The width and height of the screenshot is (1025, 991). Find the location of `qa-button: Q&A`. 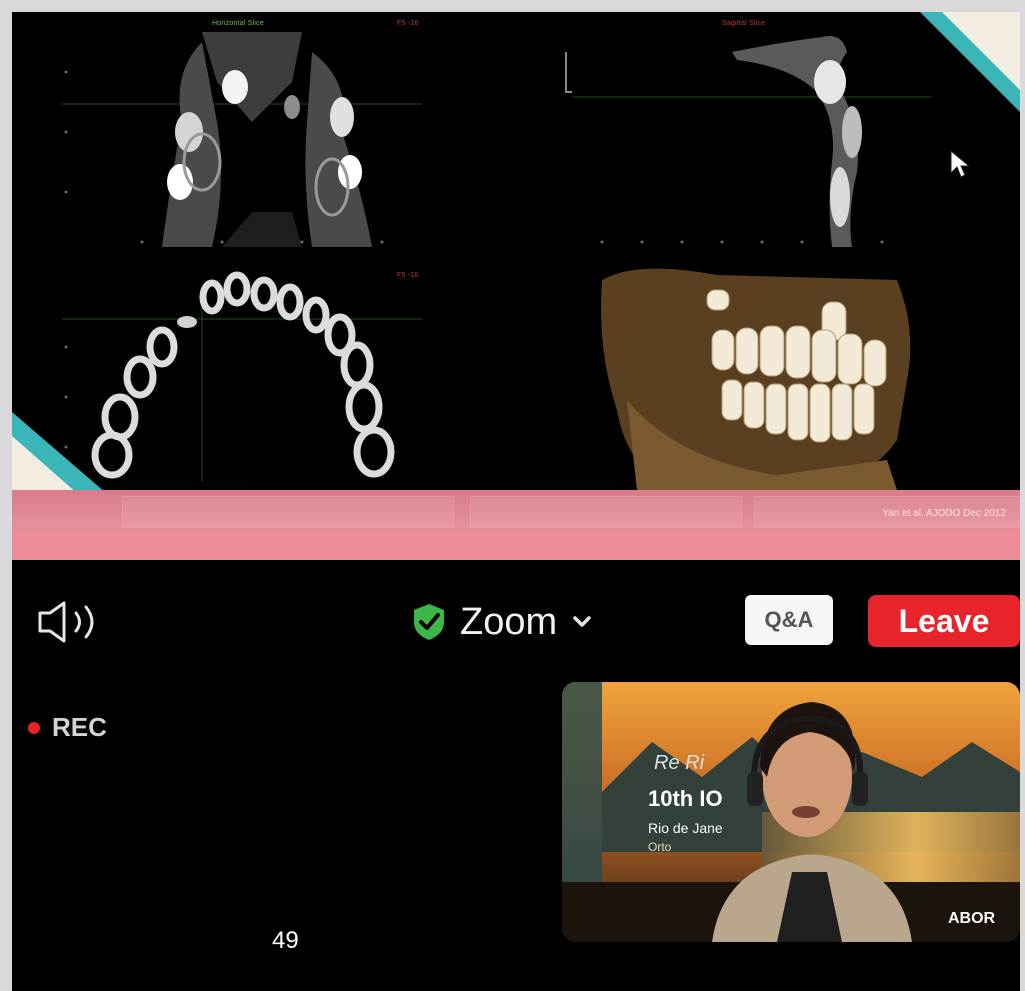

qa-button: Q&A is located at coordinates (789, 620).